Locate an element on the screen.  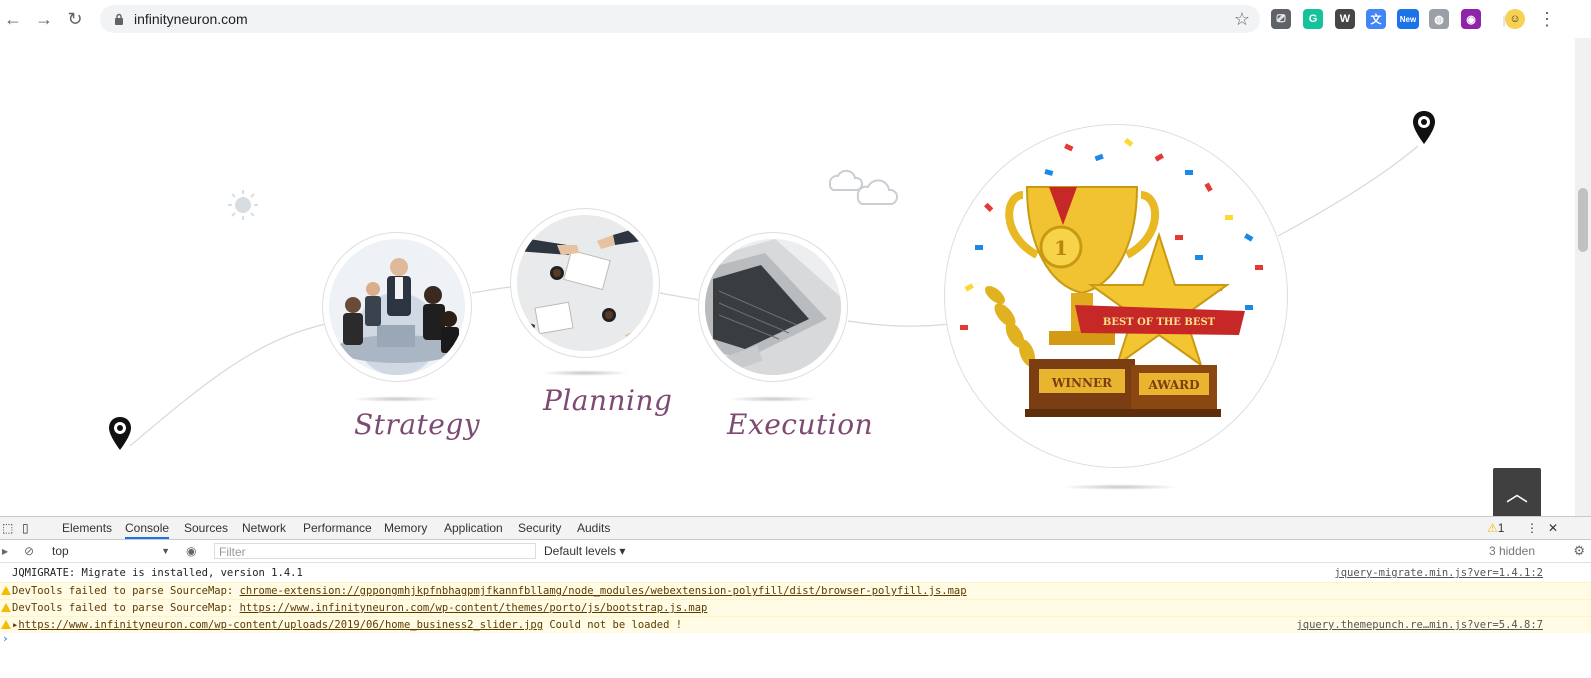
warning-icon: ⚠ is located at coordinates (1492, 528).